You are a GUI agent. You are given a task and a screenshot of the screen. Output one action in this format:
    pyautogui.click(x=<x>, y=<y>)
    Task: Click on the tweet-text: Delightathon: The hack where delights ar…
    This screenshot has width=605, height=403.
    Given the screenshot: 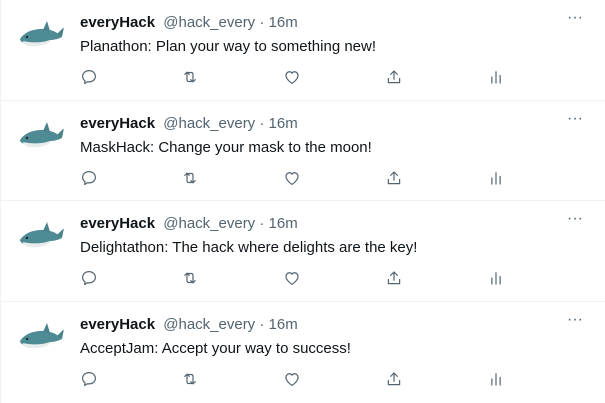 What is the action you would take?
    pyautogui.click(x=249, y=247)
    